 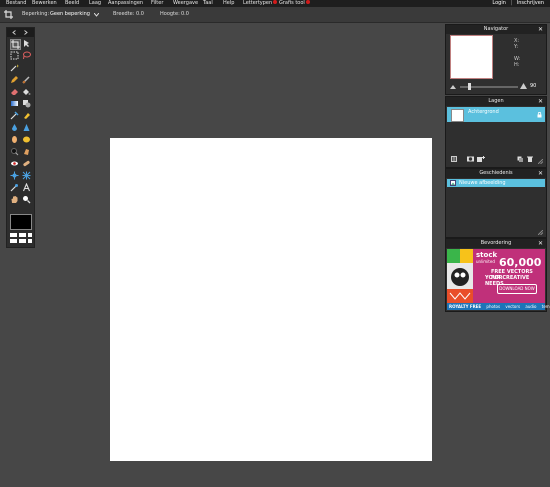 I want to click on chevron-left-icon, so click(x=14, y=32).